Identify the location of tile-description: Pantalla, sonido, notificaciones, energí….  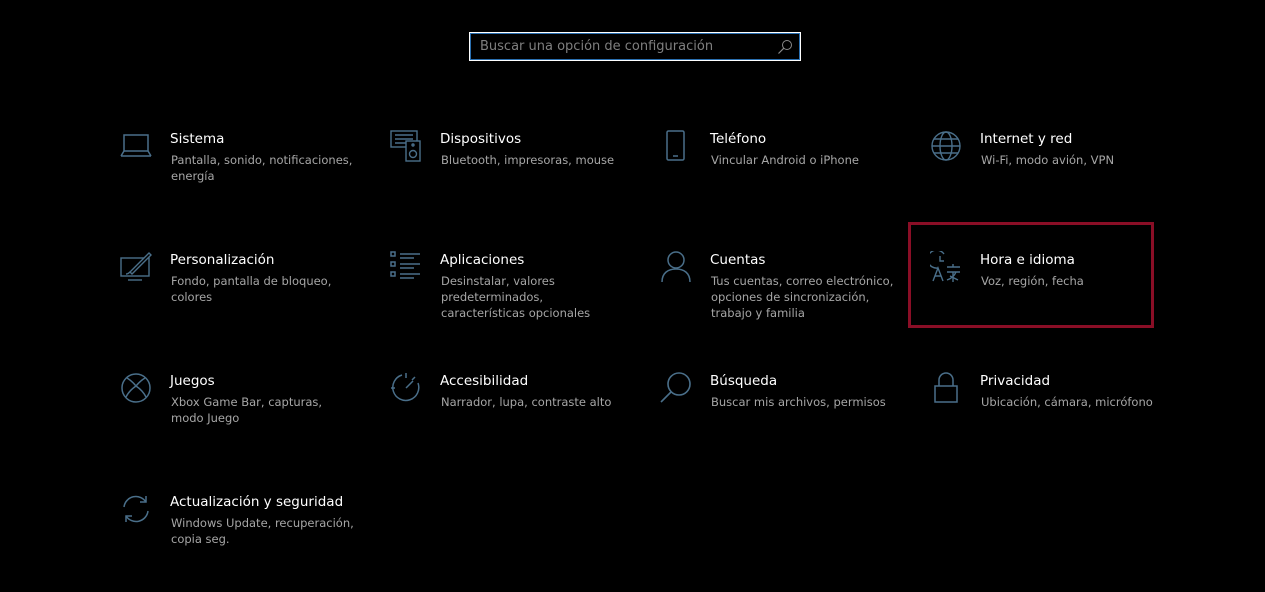
(262, 168).